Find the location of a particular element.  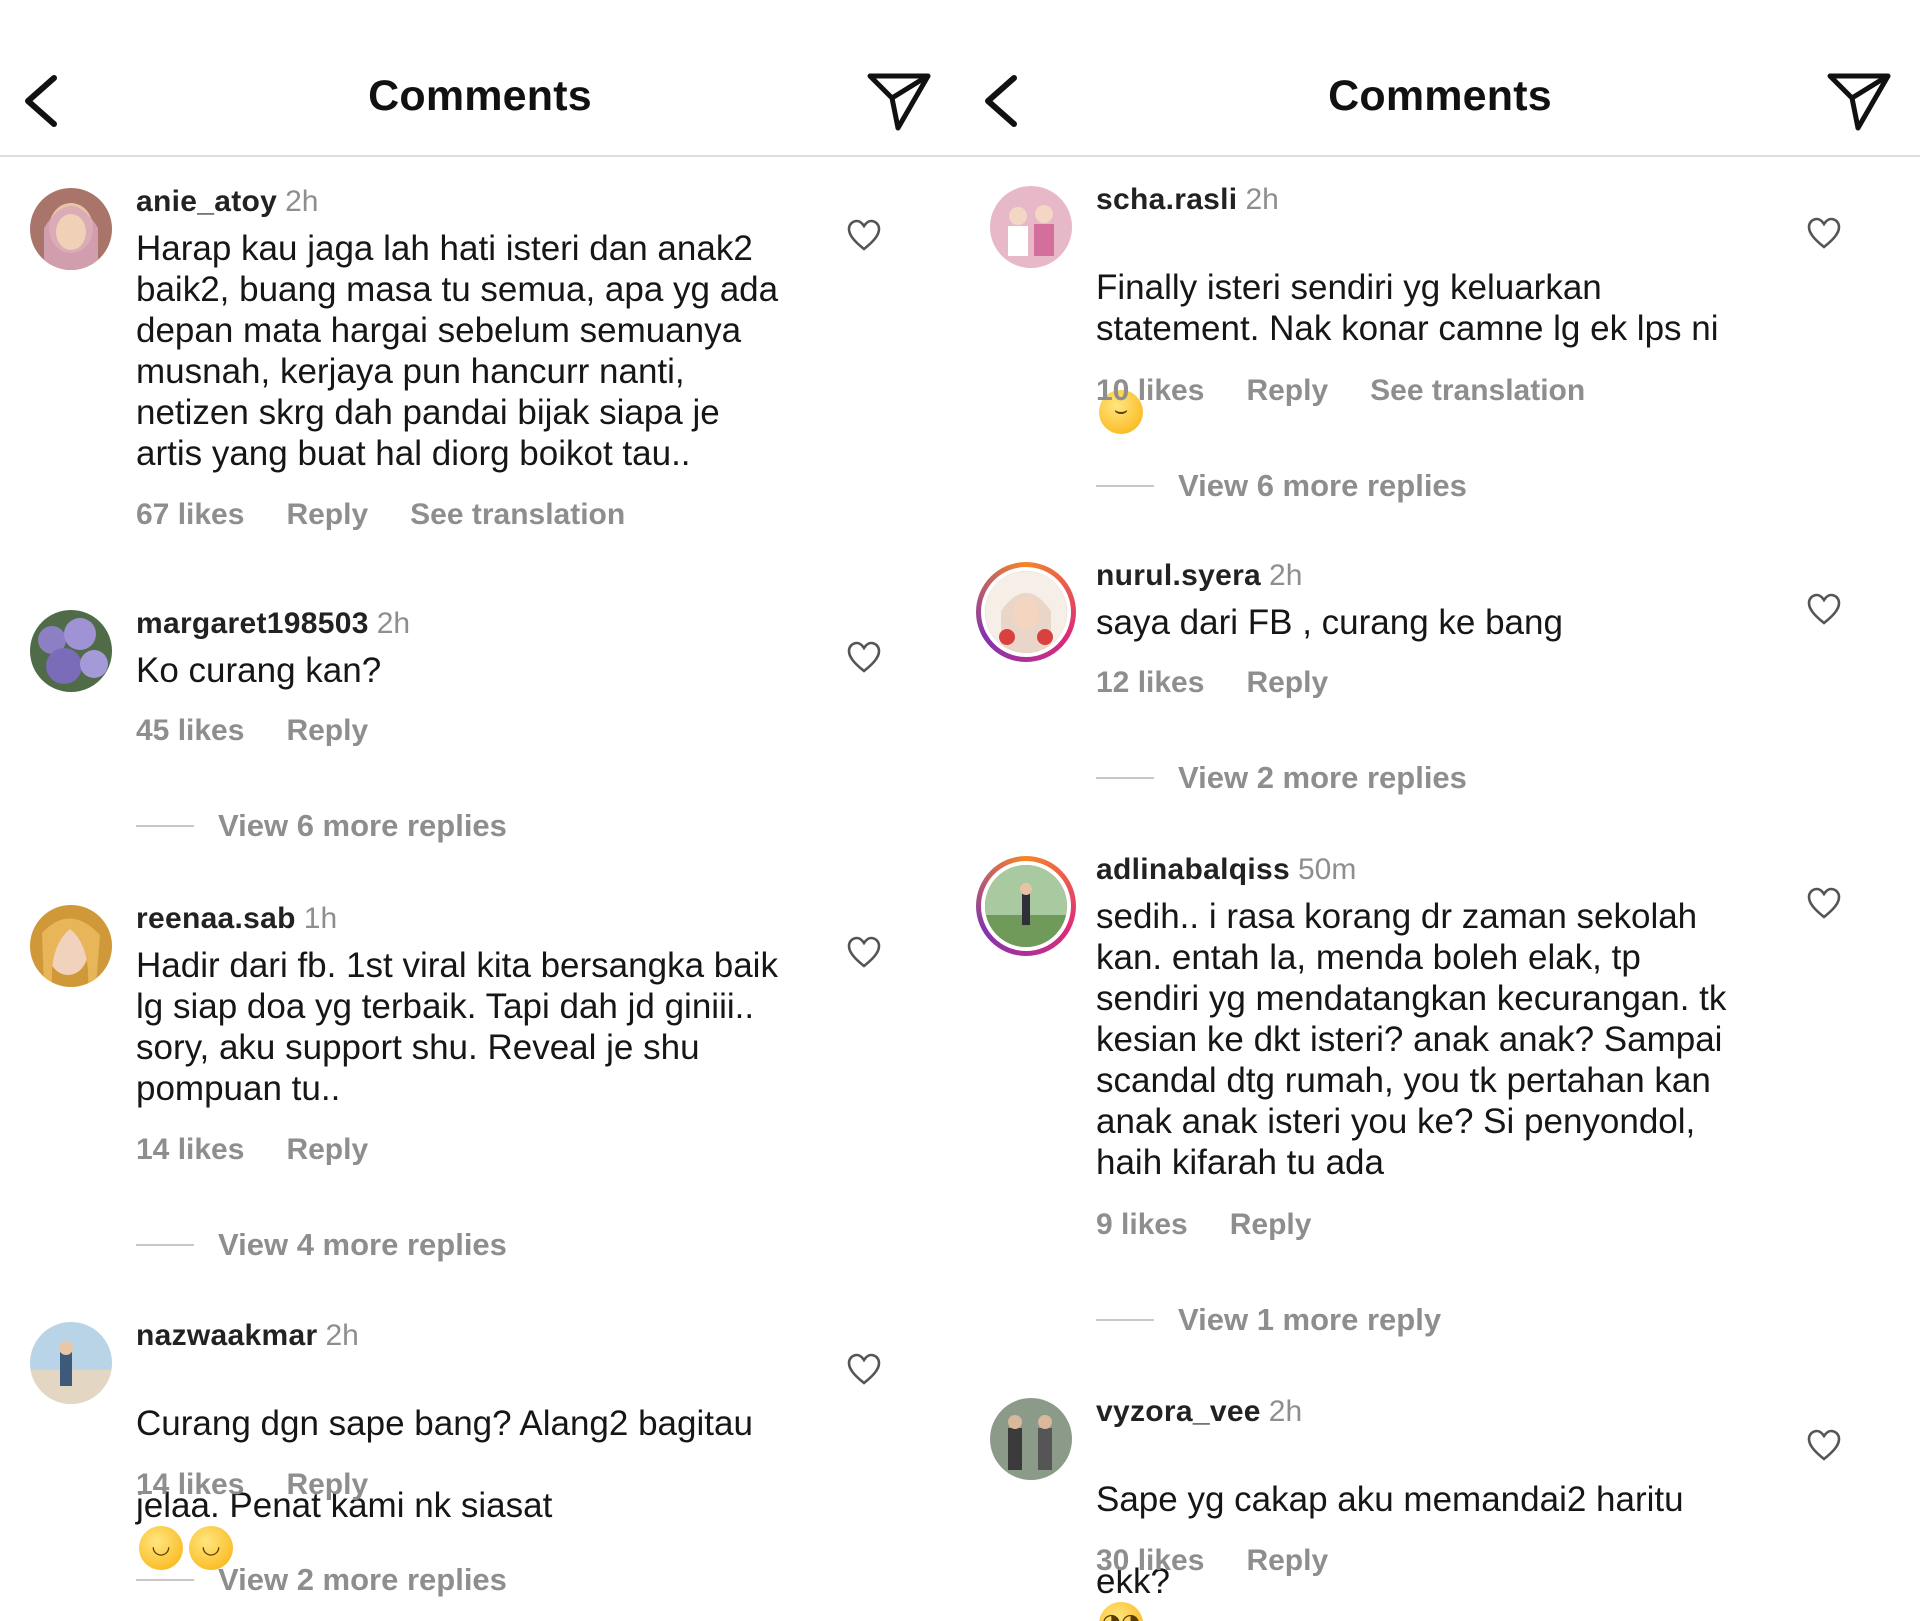

timestamp: 1h is located at coordinates (320, 918).